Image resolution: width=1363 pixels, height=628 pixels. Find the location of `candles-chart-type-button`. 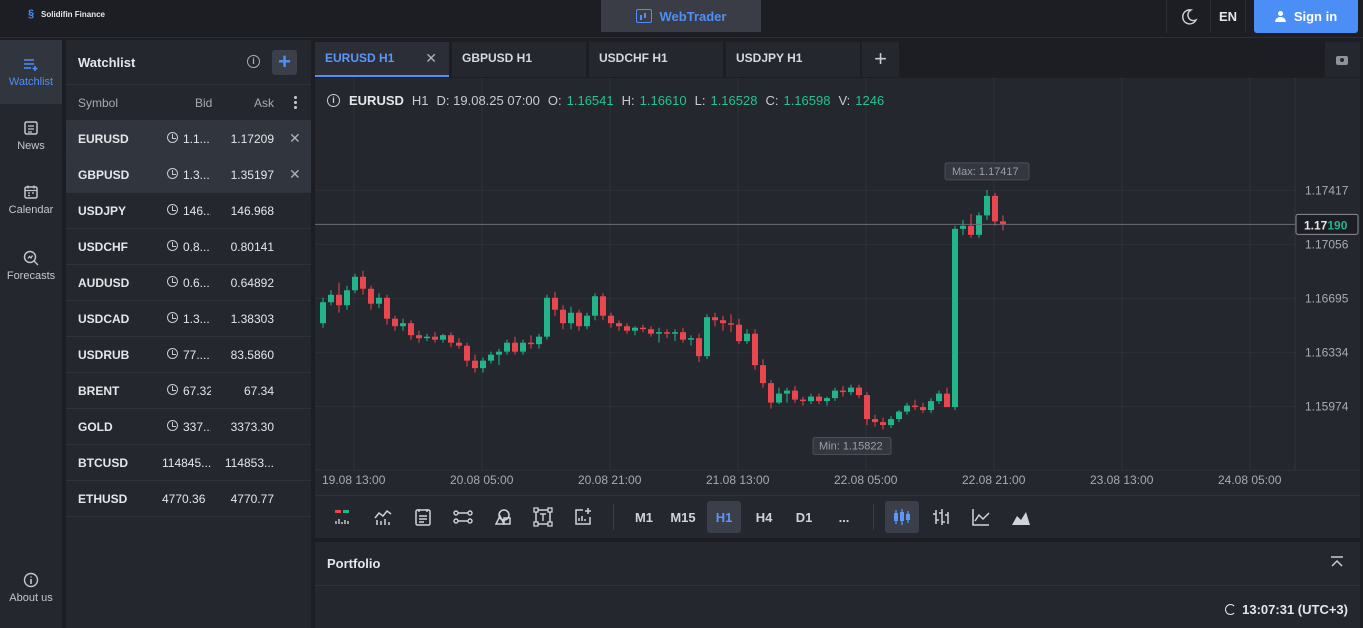

candles-chart-type-button is located at coordinates (902, 517).